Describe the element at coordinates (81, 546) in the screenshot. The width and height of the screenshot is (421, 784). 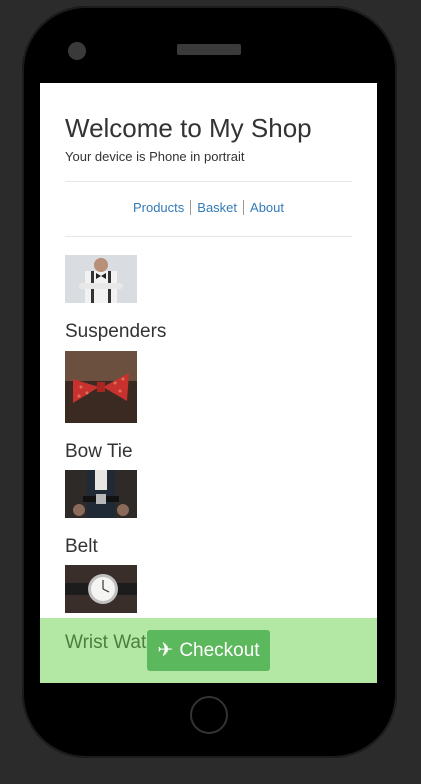
I see `product-name: Belt` at that location.